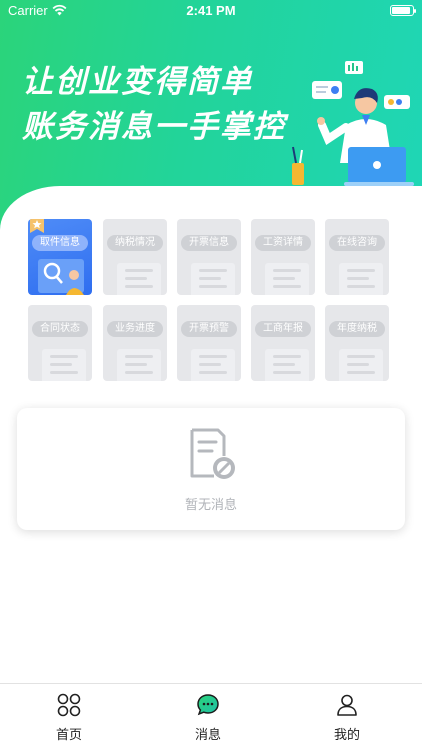 Image resolution: width=422 pixels, height=750 pixels. I want to click on battery-icon, so click(403, 10).